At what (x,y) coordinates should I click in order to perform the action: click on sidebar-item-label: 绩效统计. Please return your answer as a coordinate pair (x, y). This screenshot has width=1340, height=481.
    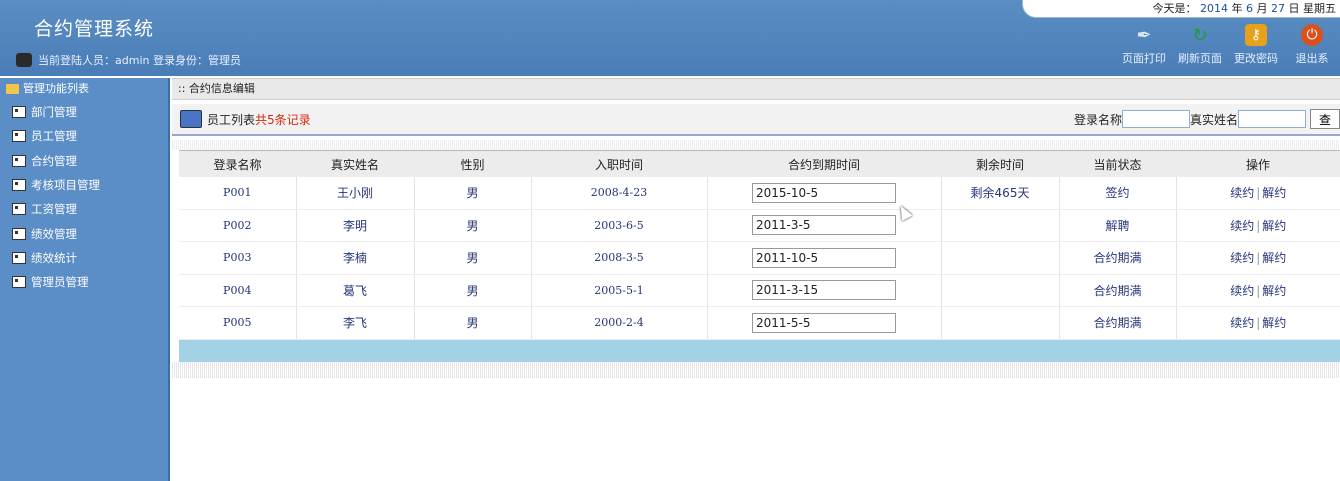
    Looking at the image, I should click on (54, 257).